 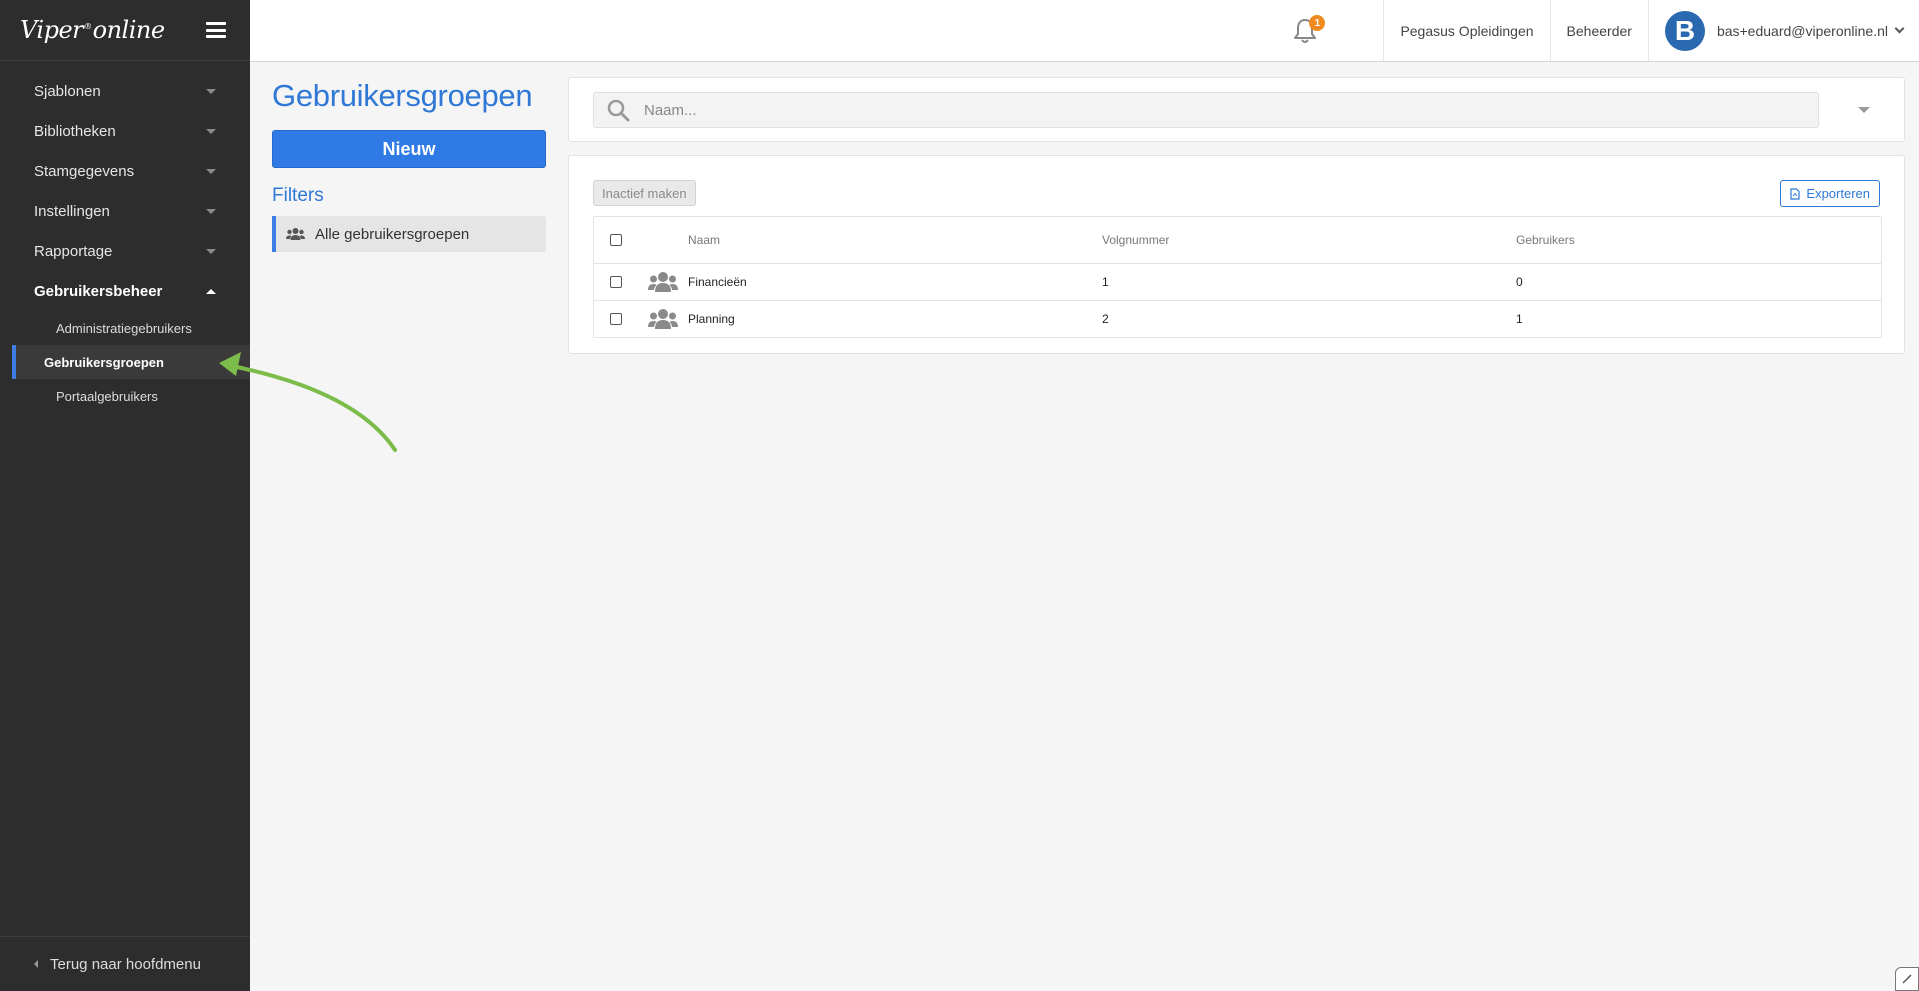 I want to click on sidebar-item-sjablonen: Sjablonen, so click(x=125, y=91).